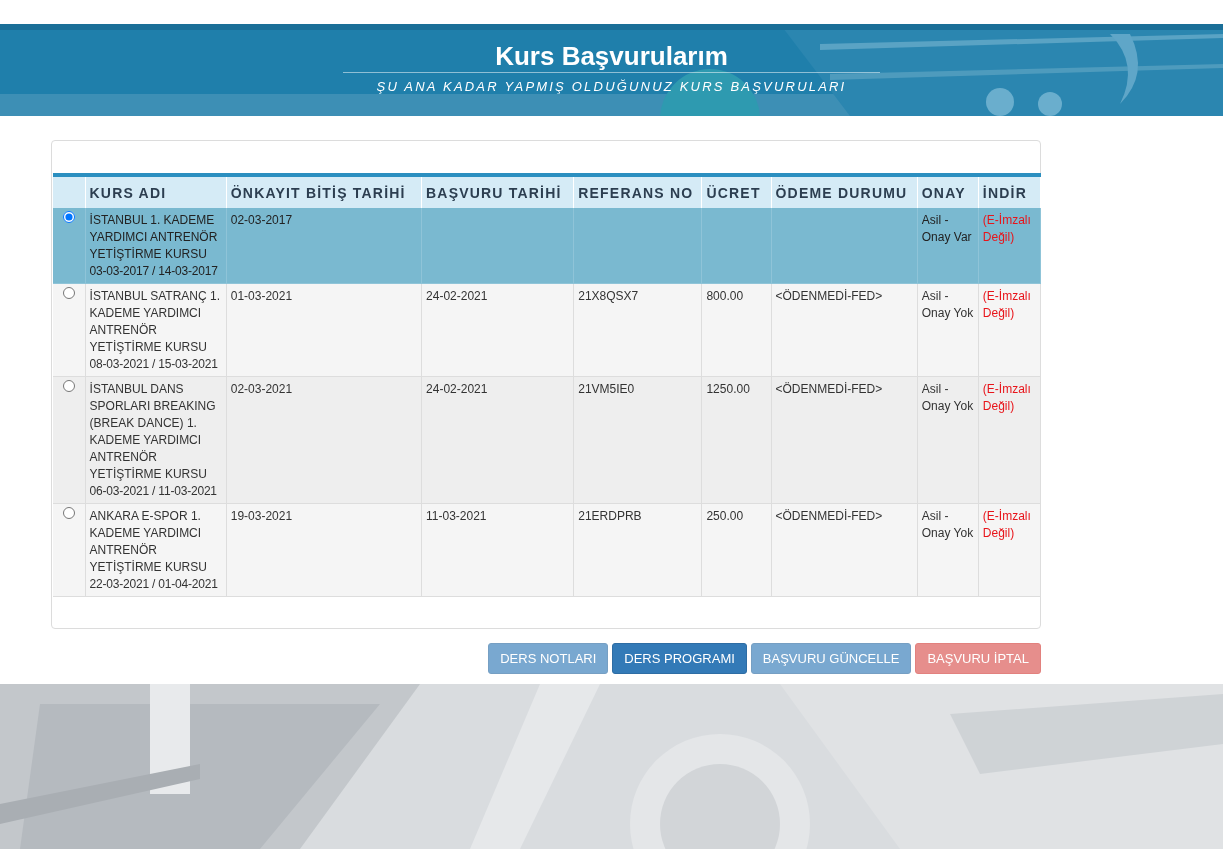 The width and height of the screenshot is (1223, 849). Describe the element at coordinates (156, 191) in the screenshot. I see `column-header: KURS ADI` at that location.